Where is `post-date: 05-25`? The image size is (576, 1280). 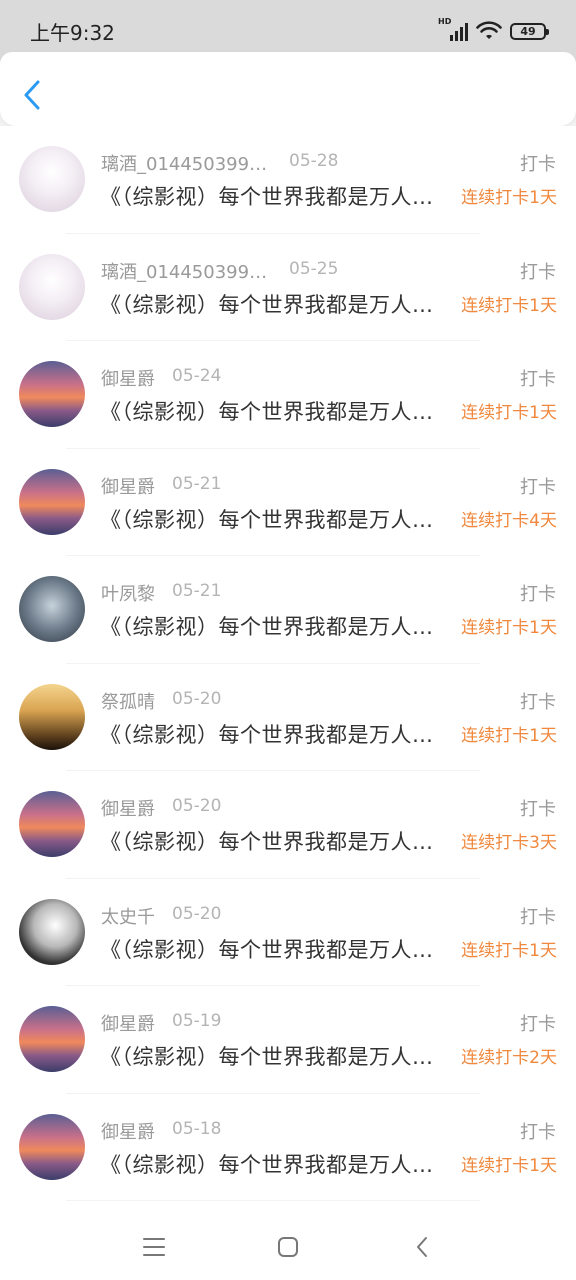
post-date: 05-25 is located at coordinates (314, 268).